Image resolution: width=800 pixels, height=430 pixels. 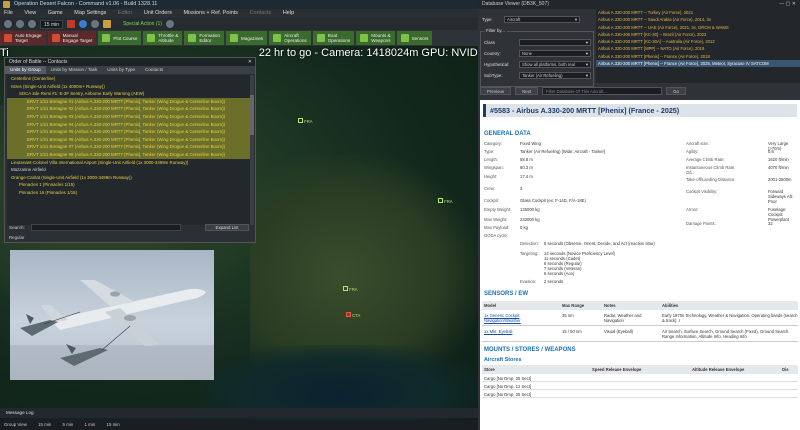 What do you see at coordinates (555, 64) in the screenshot?
I see `hypothetical-select: Show all platforms, both real ▼` at bounding box center [555, 64].